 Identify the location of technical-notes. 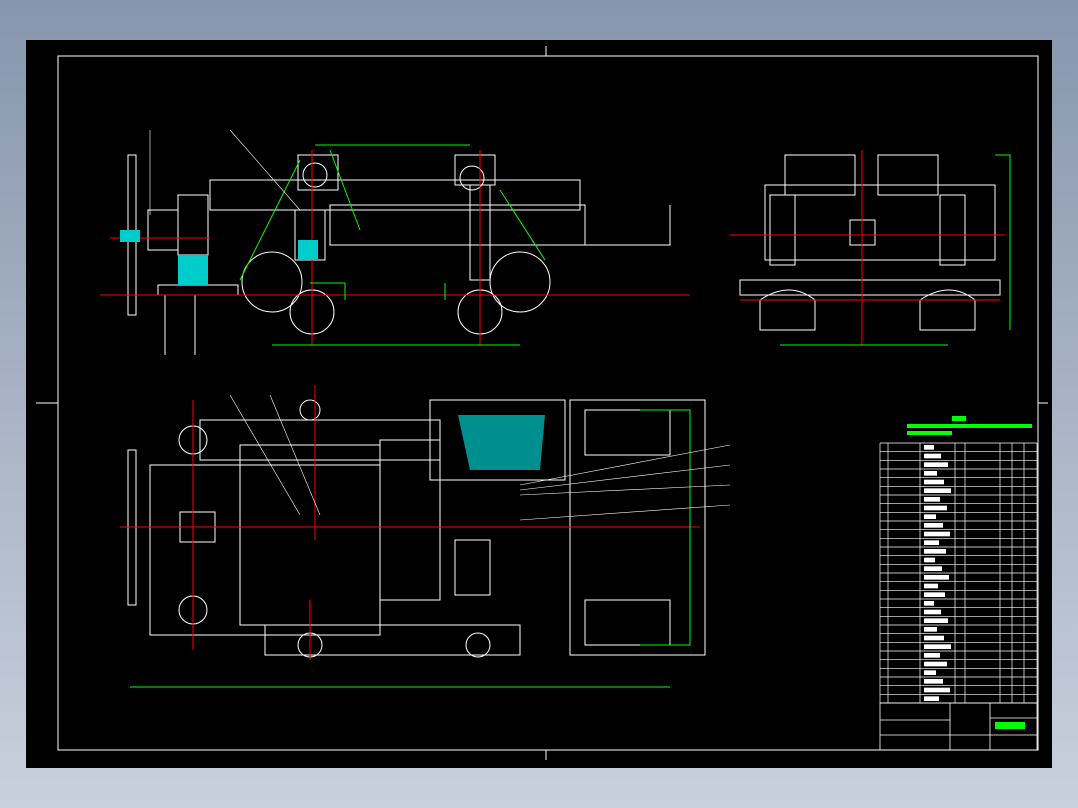
(969, 425).